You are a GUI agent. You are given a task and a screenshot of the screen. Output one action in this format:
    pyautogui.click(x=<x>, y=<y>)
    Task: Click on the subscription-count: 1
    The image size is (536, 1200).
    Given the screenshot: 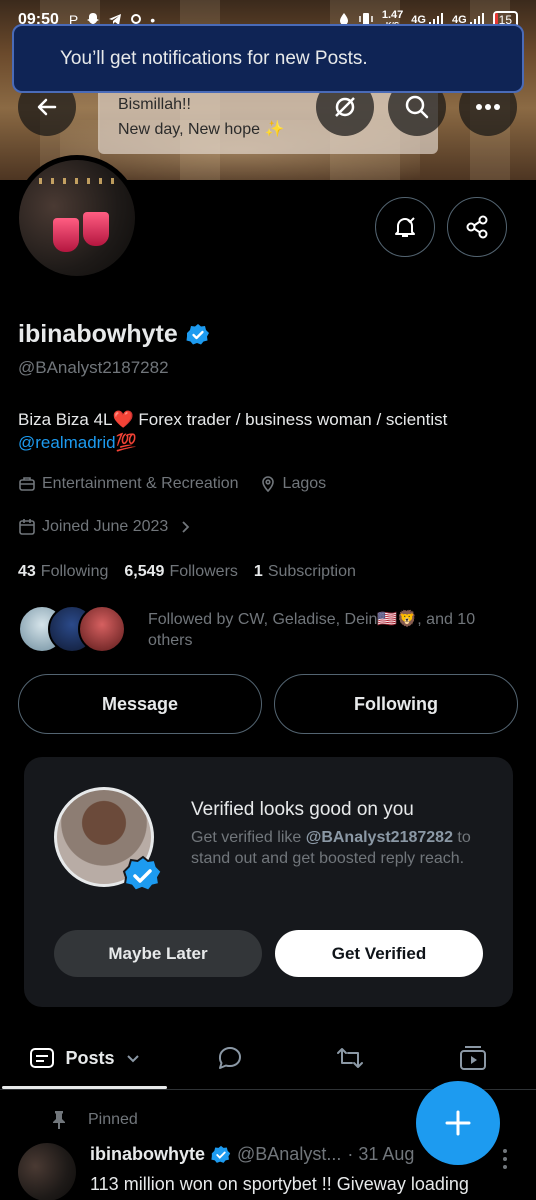 What is the action you would take?
    pyautogui.click(x=258, y=571)
    